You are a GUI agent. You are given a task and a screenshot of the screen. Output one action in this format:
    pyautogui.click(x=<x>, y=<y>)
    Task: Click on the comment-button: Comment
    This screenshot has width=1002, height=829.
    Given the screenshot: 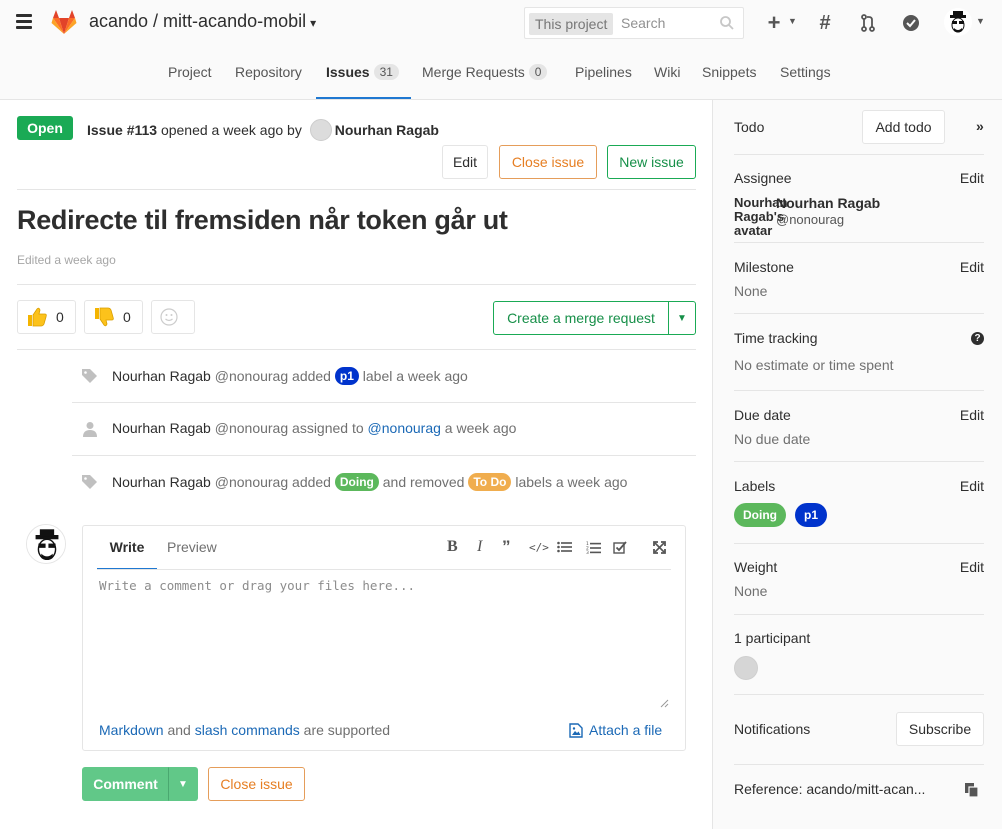 What is the action you would take?
    pyautogui.click(x=125, y=784)
    